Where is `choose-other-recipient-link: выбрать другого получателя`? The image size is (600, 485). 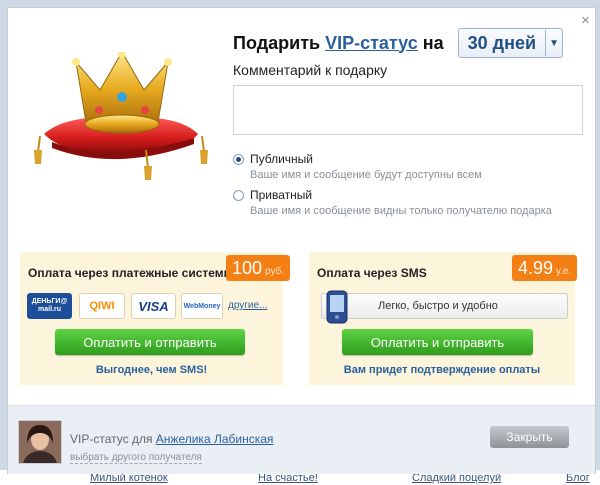 choose-other-recipient-link: выбрать другого получателя is located at coordinates (136, 458).